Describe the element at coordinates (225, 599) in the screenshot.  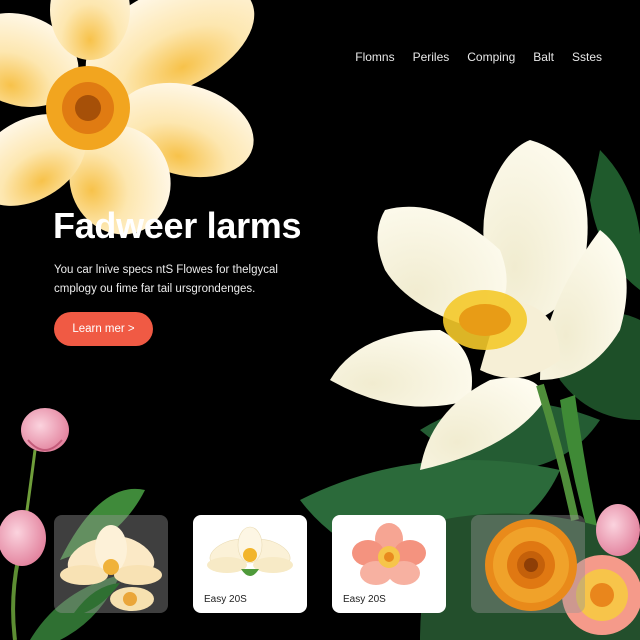
I see `card-caption-2: Easy 20S` at that location.